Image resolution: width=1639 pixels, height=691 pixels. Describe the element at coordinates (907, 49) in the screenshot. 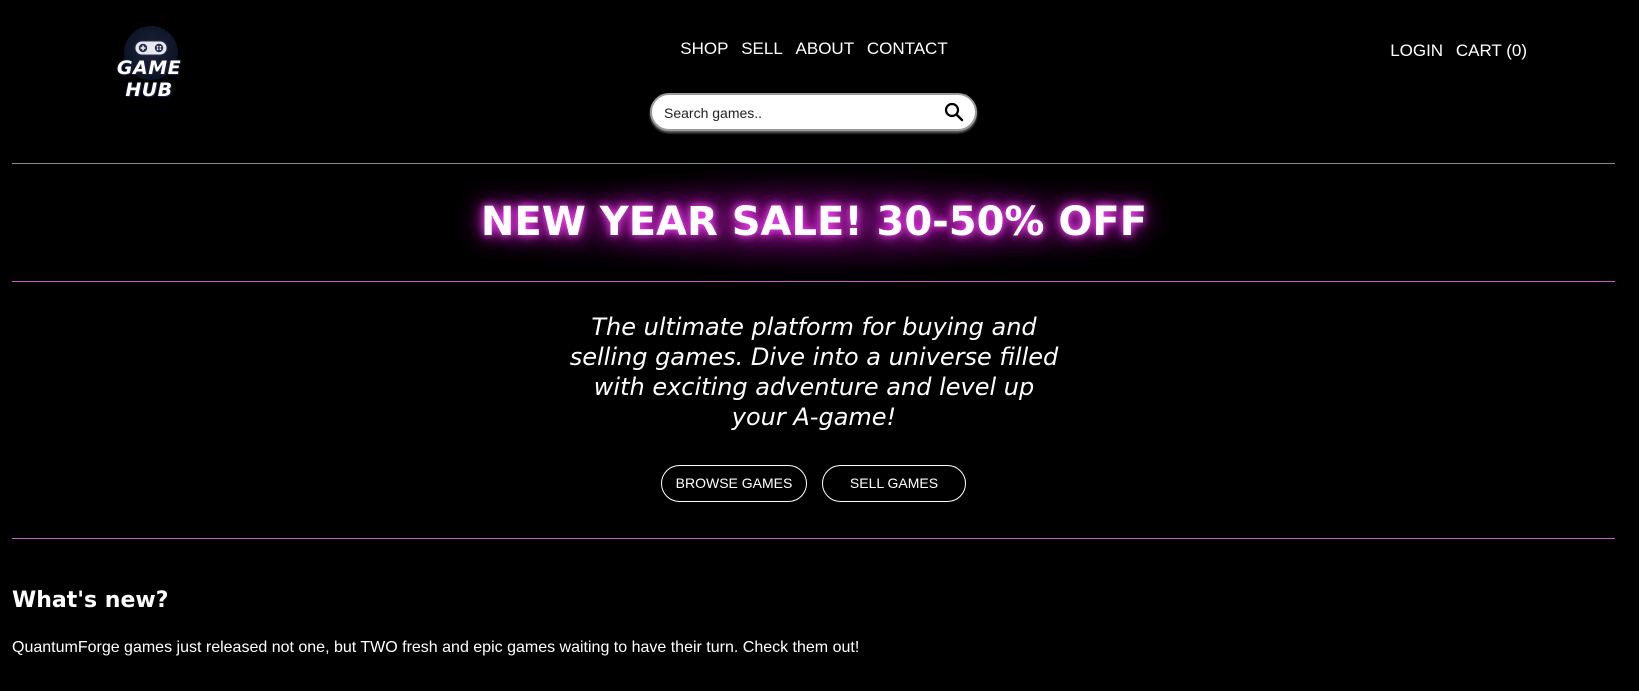

I see `nav-contact-link: CONTACT` at that location.